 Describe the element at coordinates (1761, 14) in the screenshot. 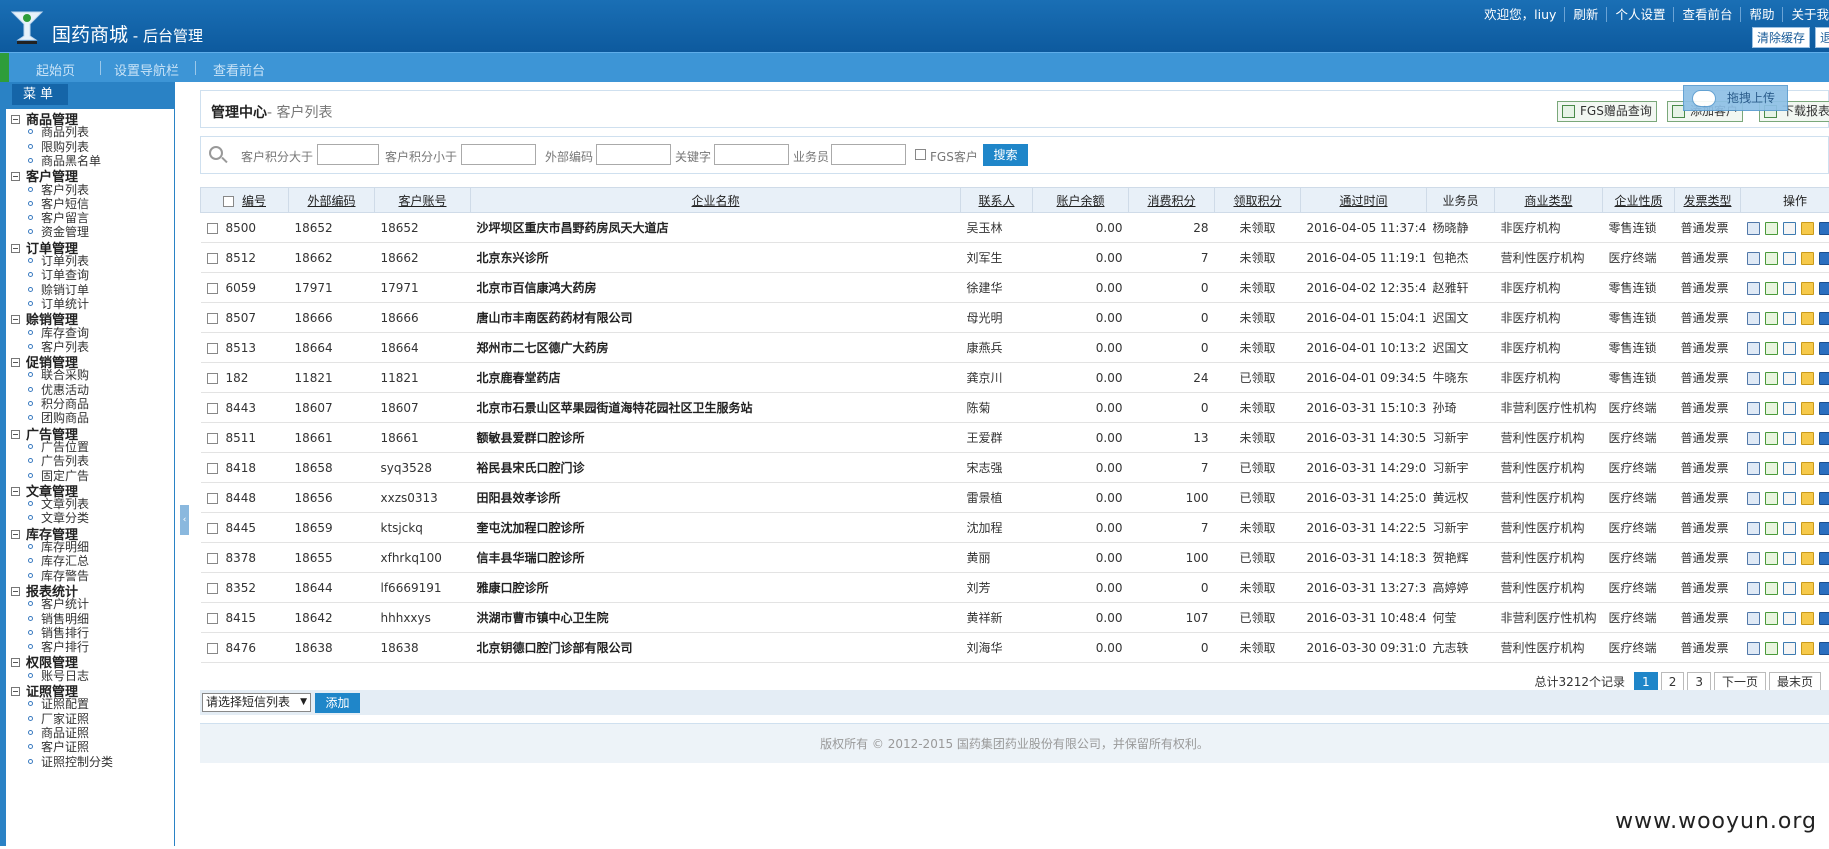

I see `help-link: 帮助` at that location.